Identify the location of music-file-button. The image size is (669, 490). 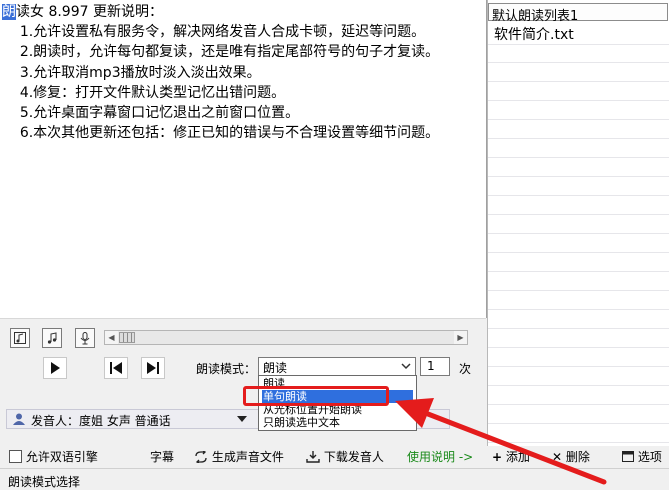
(20, 338).